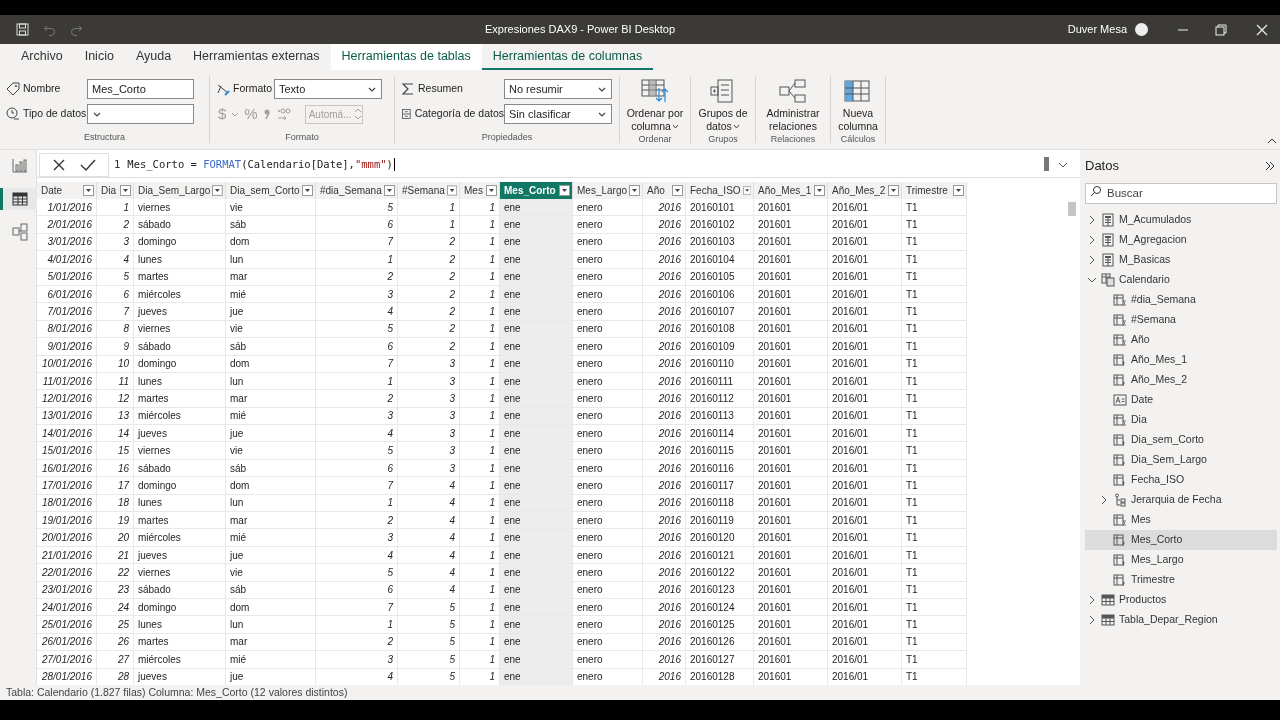  I want to click on table-cell: 2016/01, so click(865, 399).